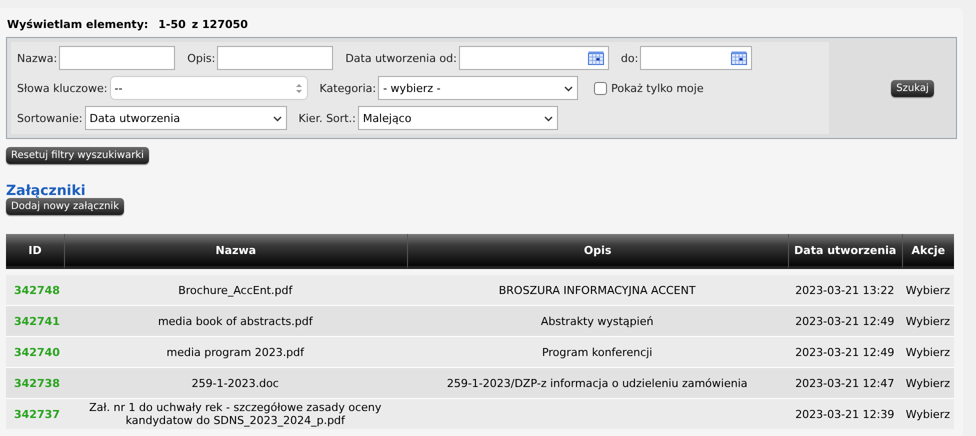 This screenshot has height=436, width=976. I want to click on up-down-arrows-icon, so click(298, 88).